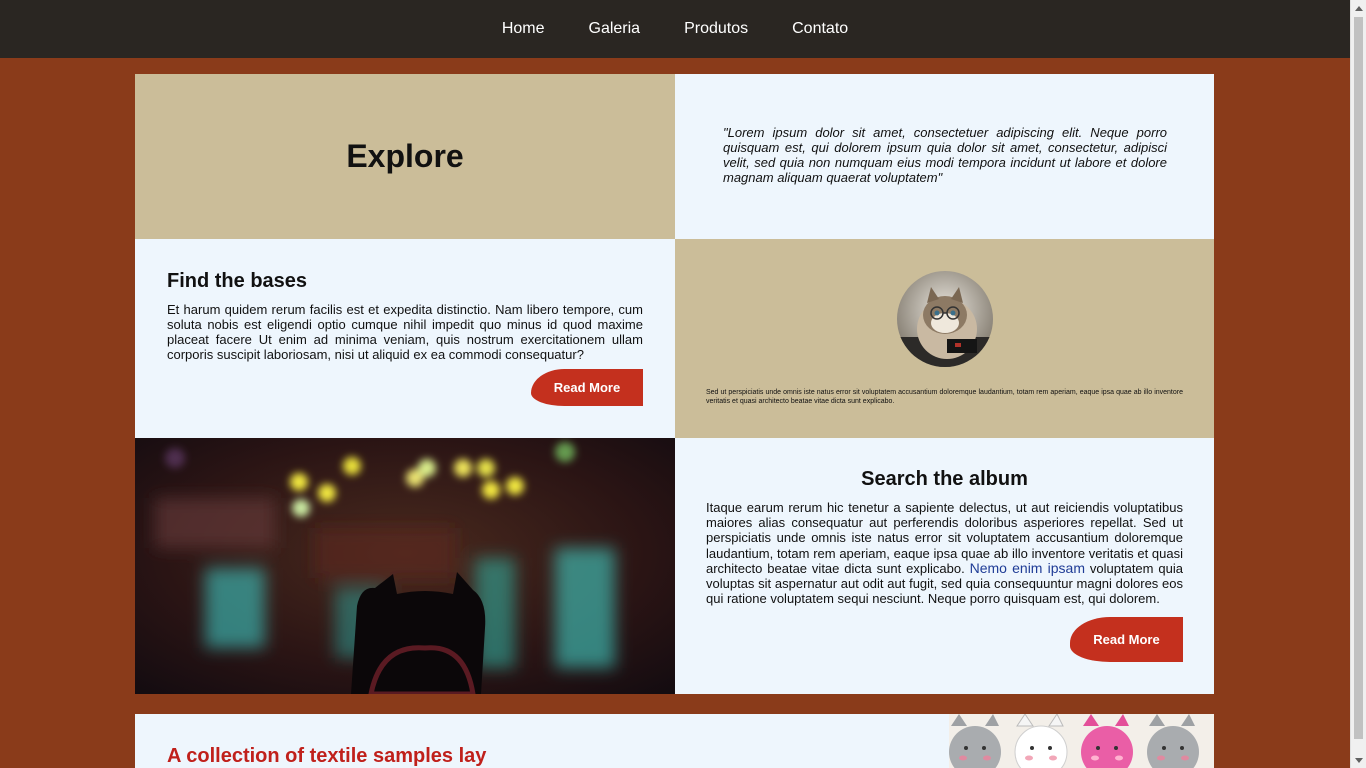 The height and width of the screenshot is (768, 1366). What do you see at coordinates (1081, 741) in the screenshot?
I see `cat-pattern-image` at bounding box center [1081, 741].